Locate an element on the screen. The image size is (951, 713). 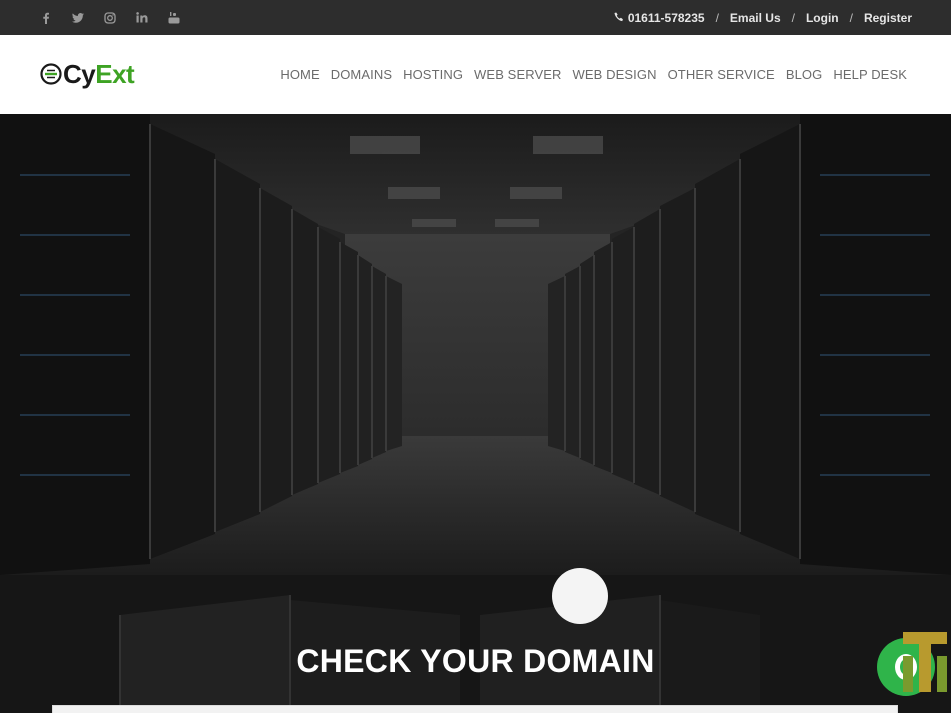
register-link: Register is located at coordinates (888, 18).